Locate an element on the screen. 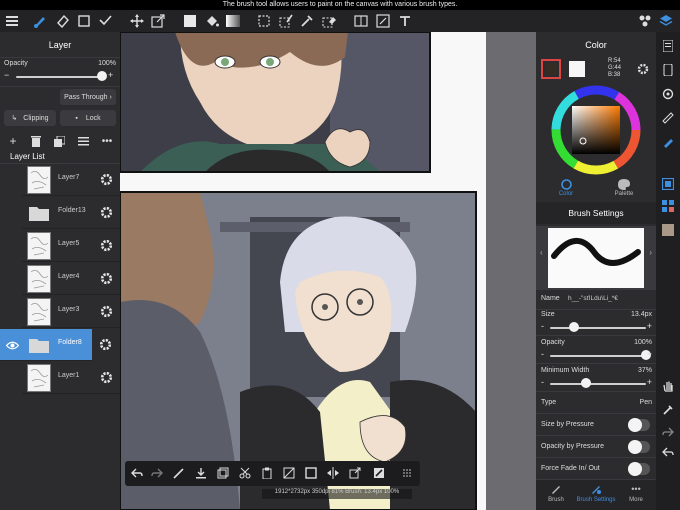 This screenshot has width=680, height=510. clear-icon is located at coordinates (289, 473).